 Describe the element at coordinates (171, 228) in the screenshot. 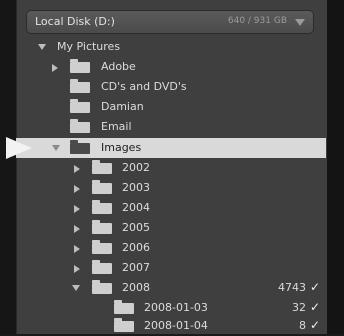

I see `folder-row-2005: 2005` at that location.